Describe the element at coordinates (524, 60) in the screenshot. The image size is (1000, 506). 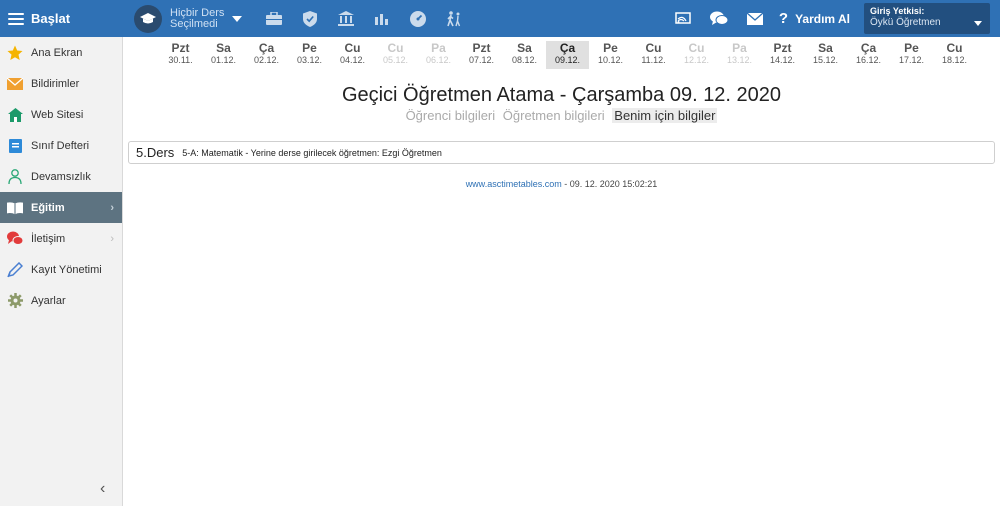
I see `day-date: 08.12.` at that location.